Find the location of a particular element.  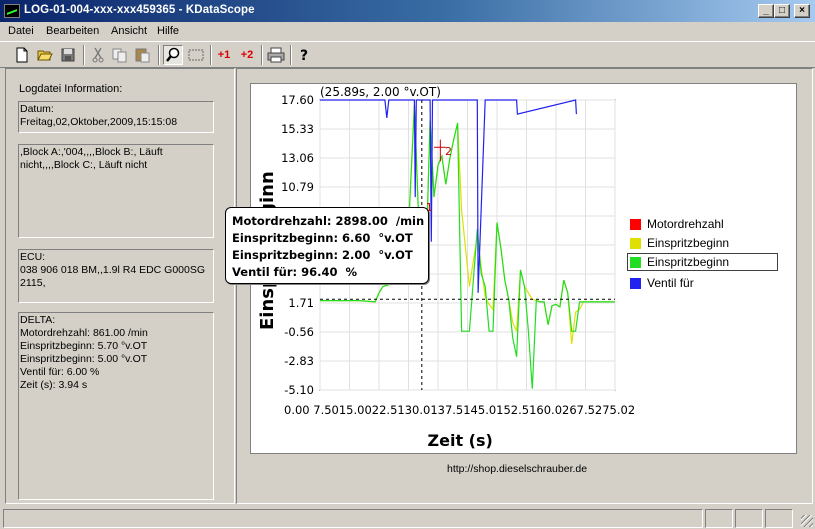

log-info-title: Logdatei Information: is located at coordinates (71, 89).